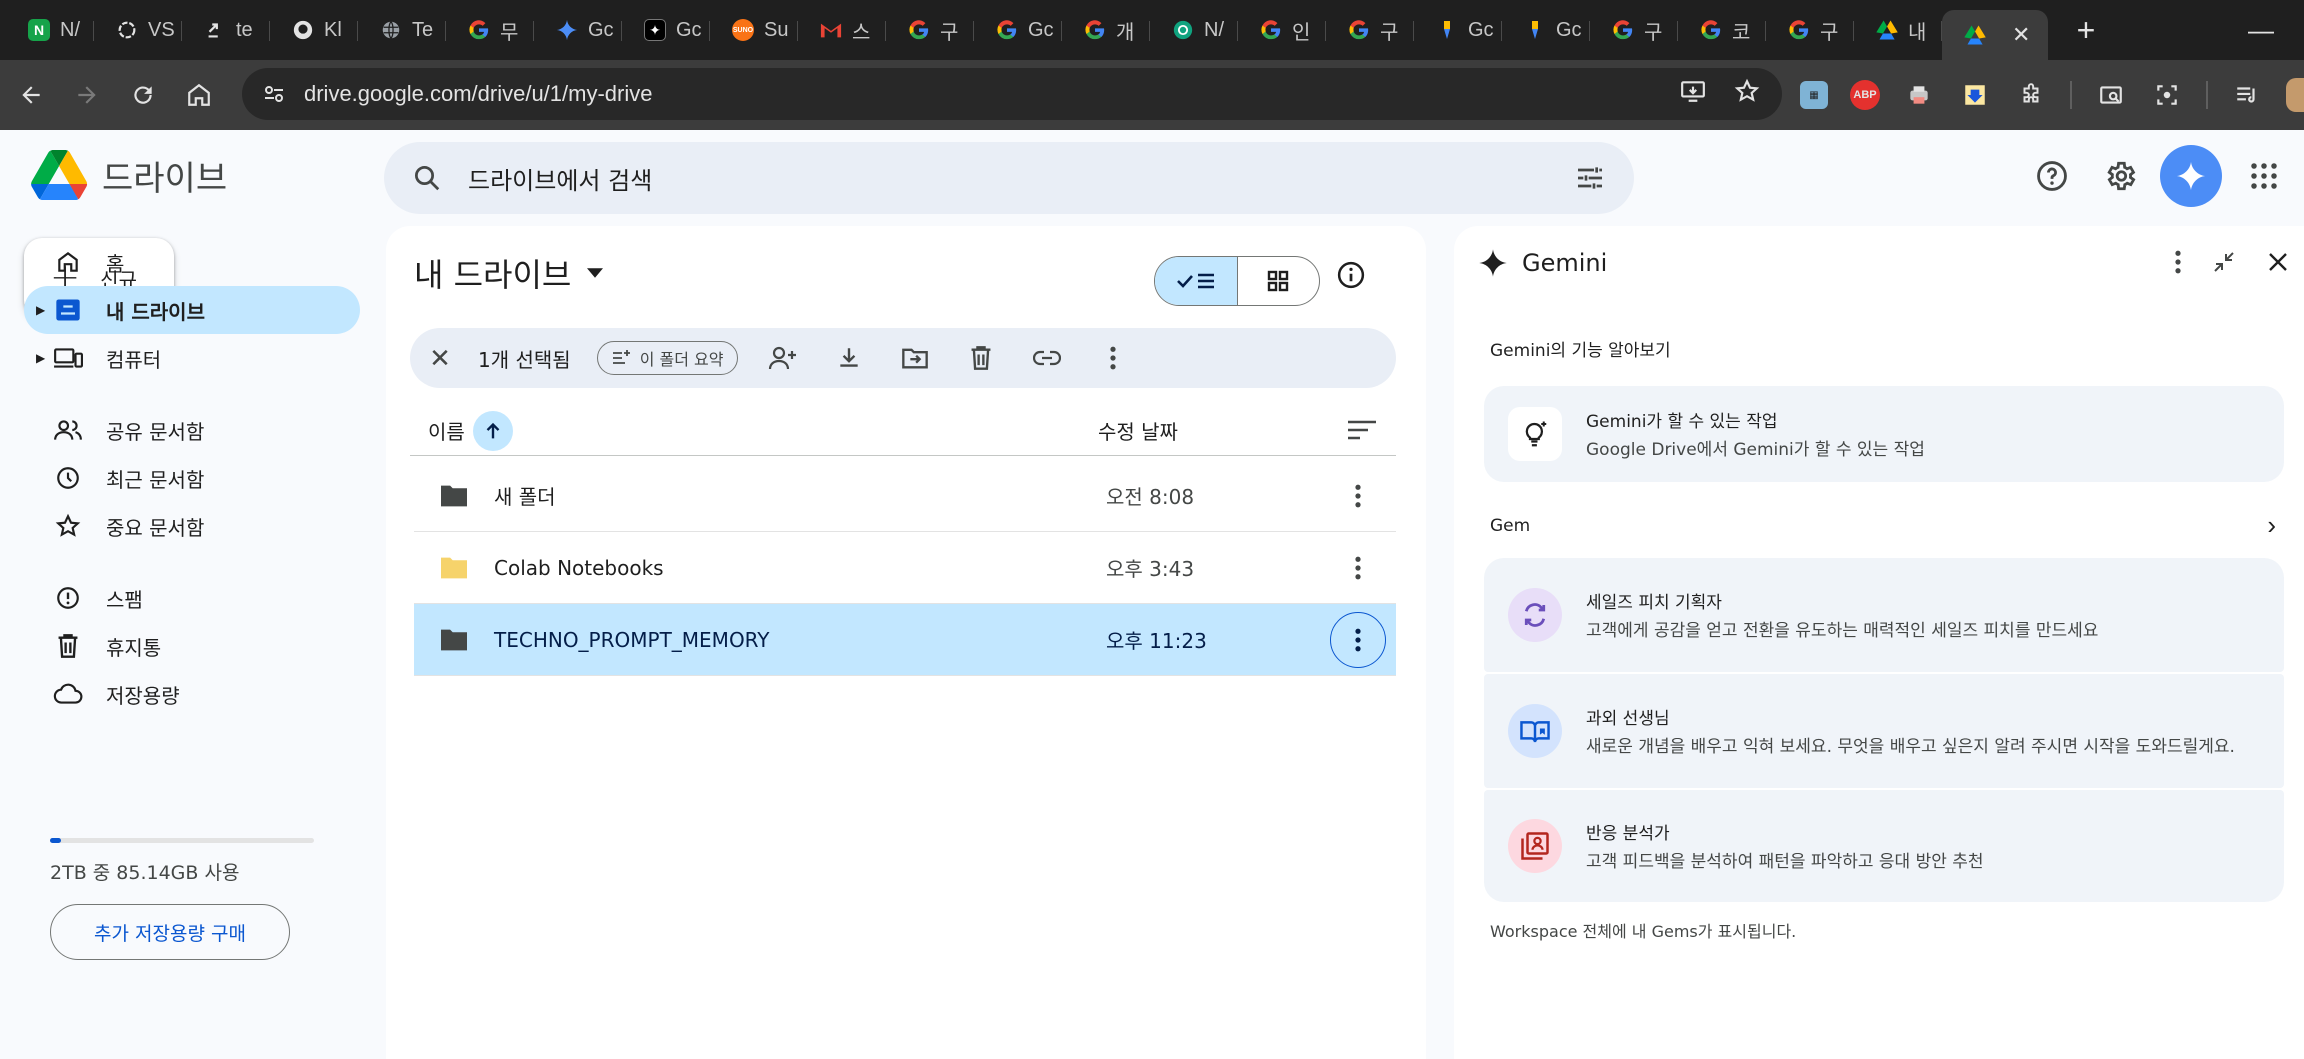  What do you see at coordinates (1362, 432) in the screenshot?
I see `sort-options-icon` at bounding box center [1362, 432].